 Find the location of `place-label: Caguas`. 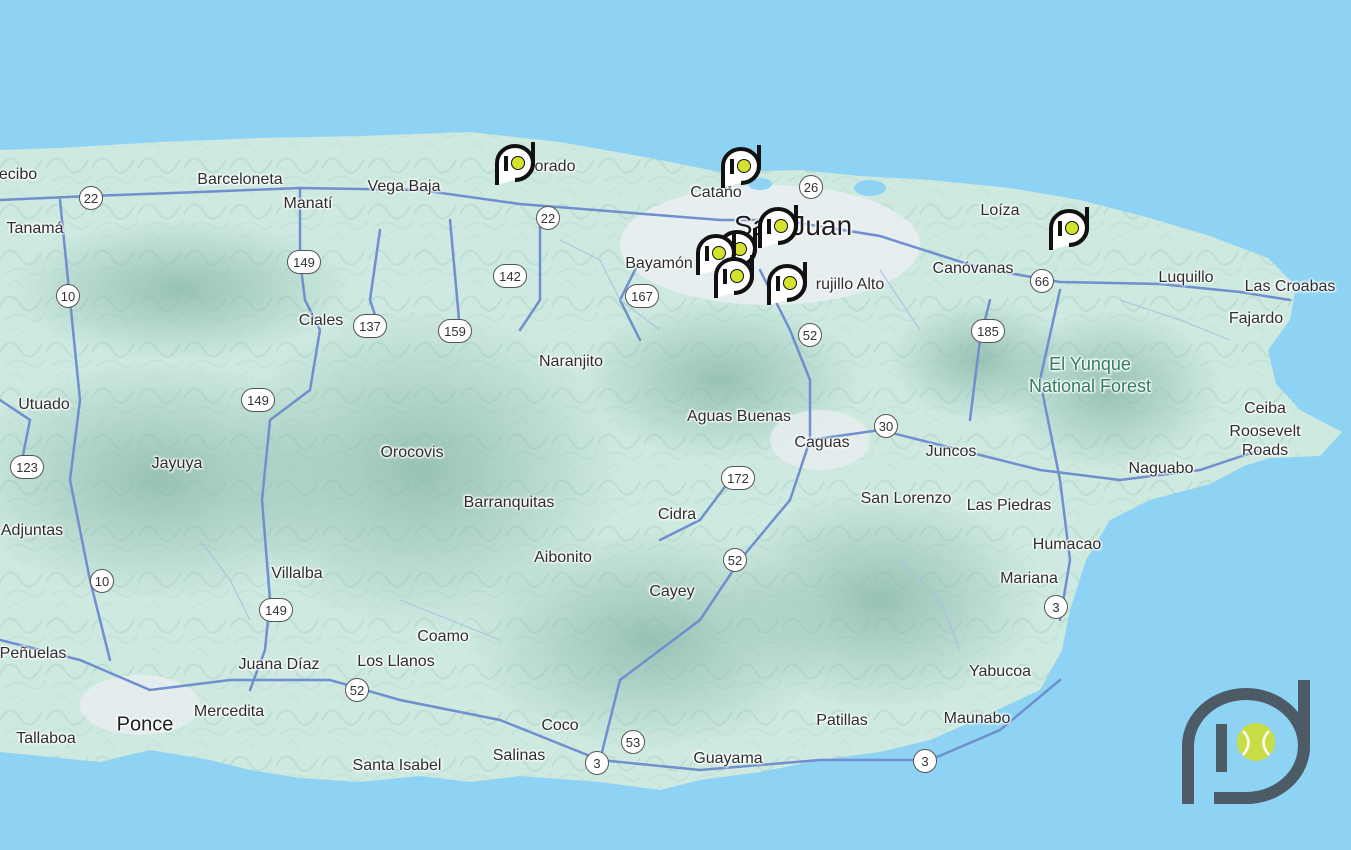

place-label: Caguas is located at coordinates (822, 442).